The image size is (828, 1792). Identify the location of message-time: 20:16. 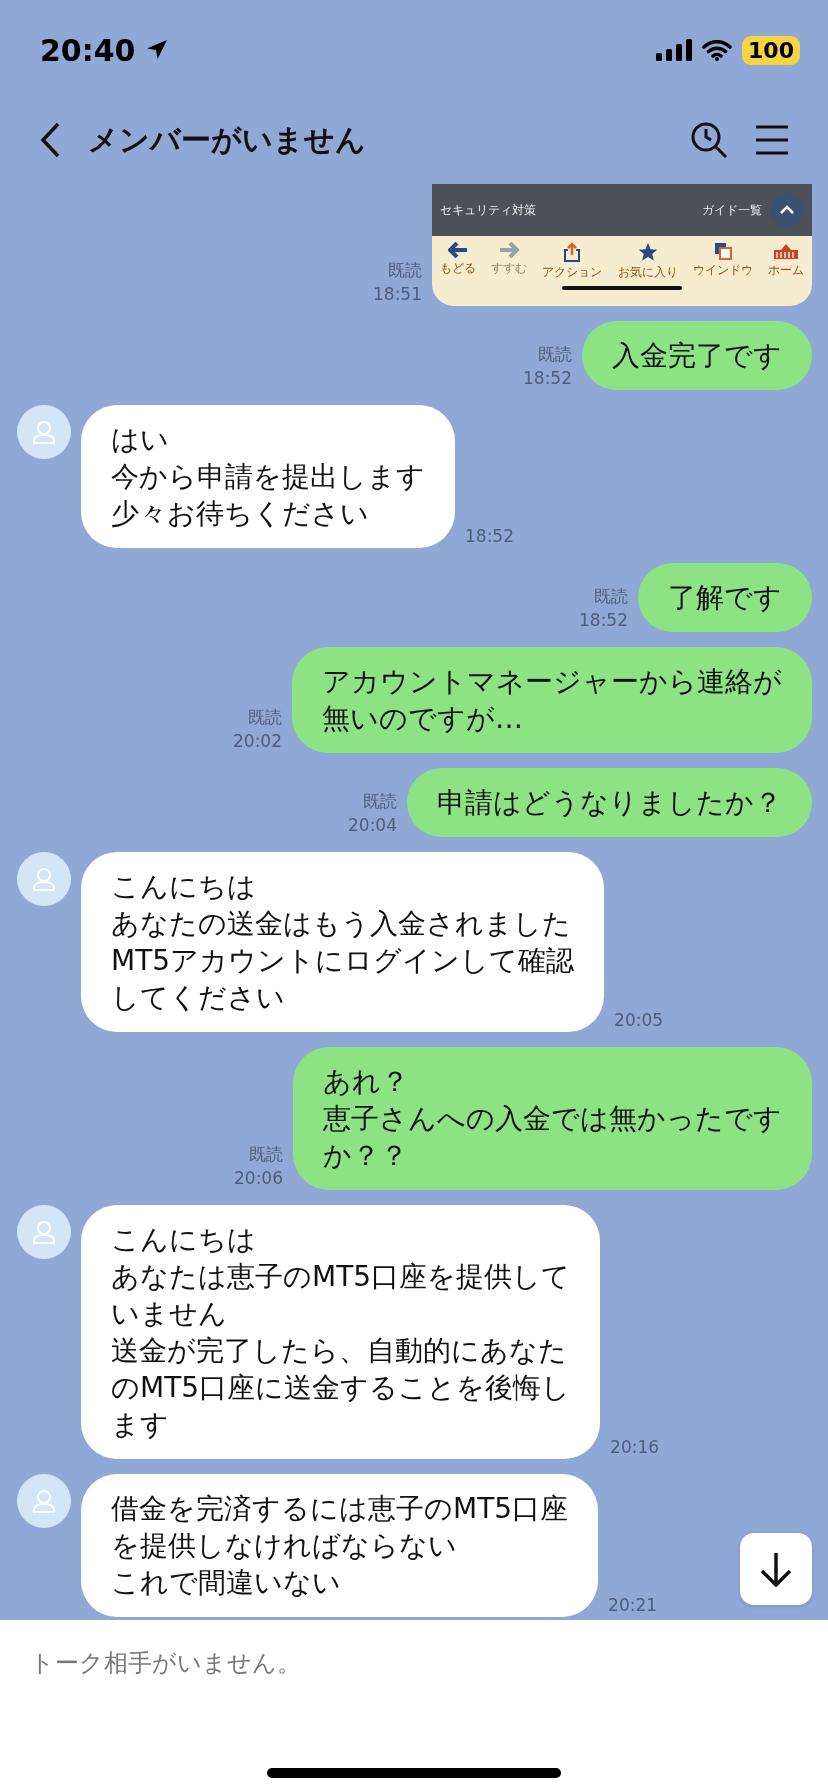
(635, 1447).